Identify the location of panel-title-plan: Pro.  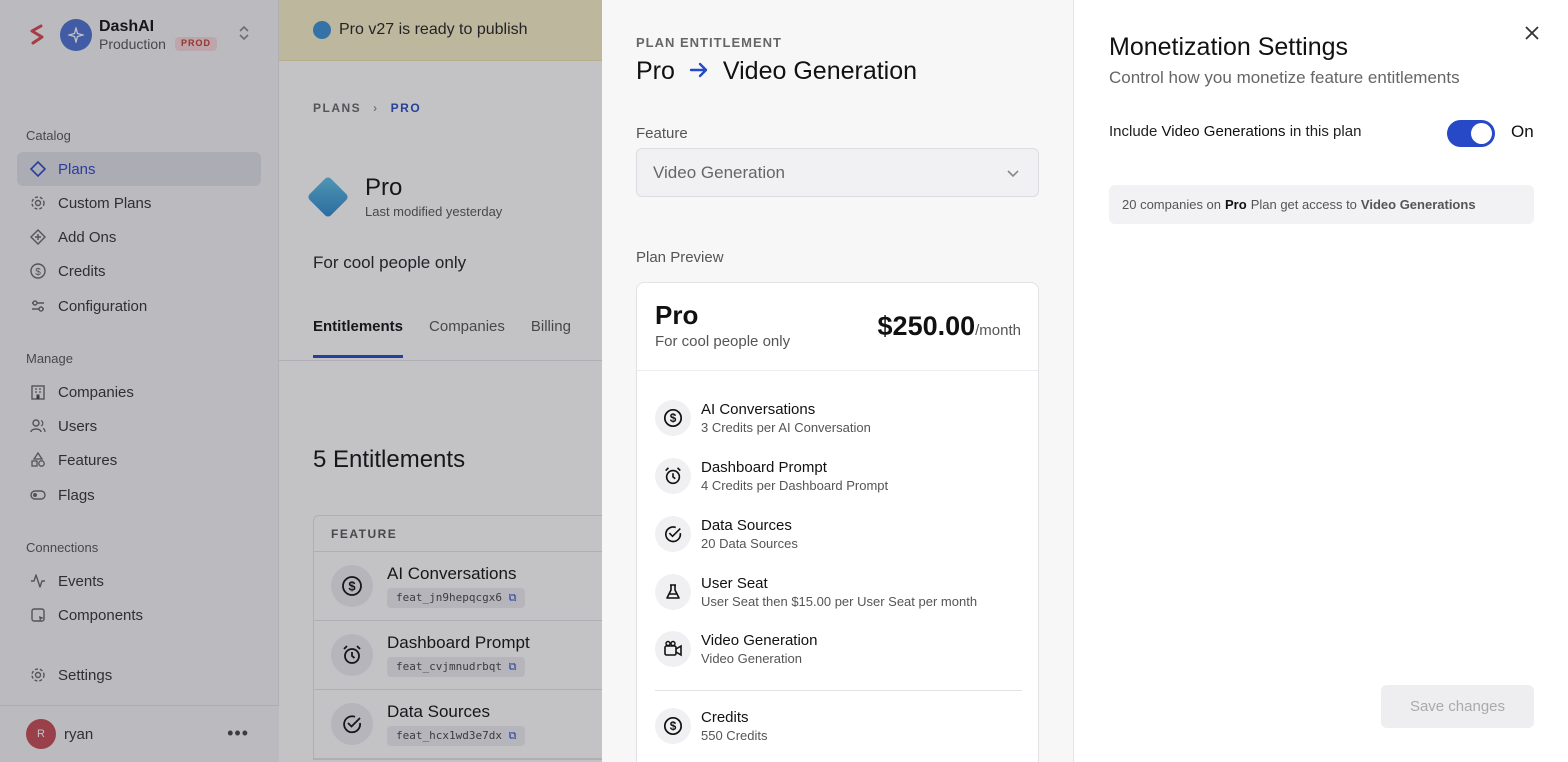
(655, 71).